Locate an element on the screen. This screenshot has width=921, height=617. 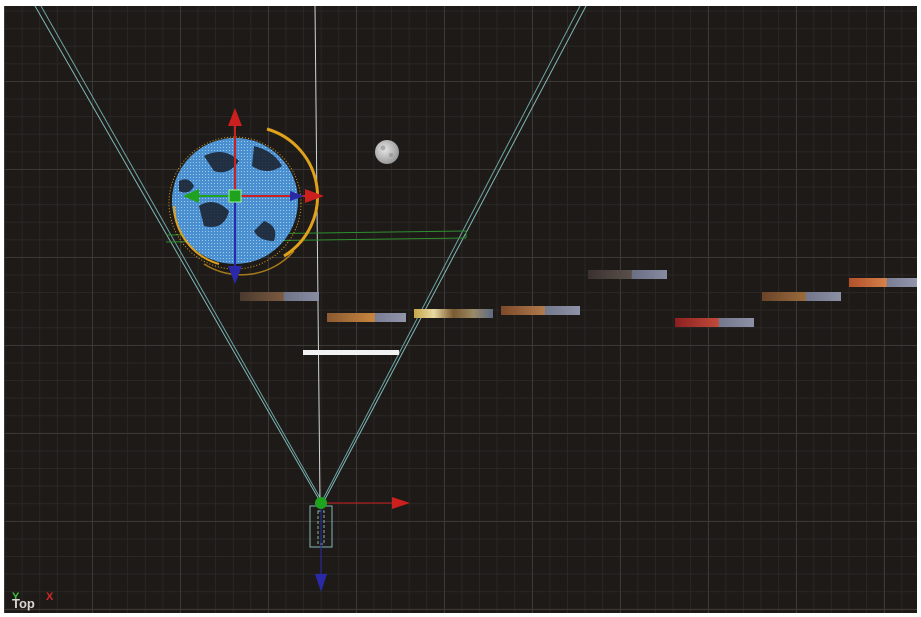
view-label: Top is located at coordinates (23, 603).